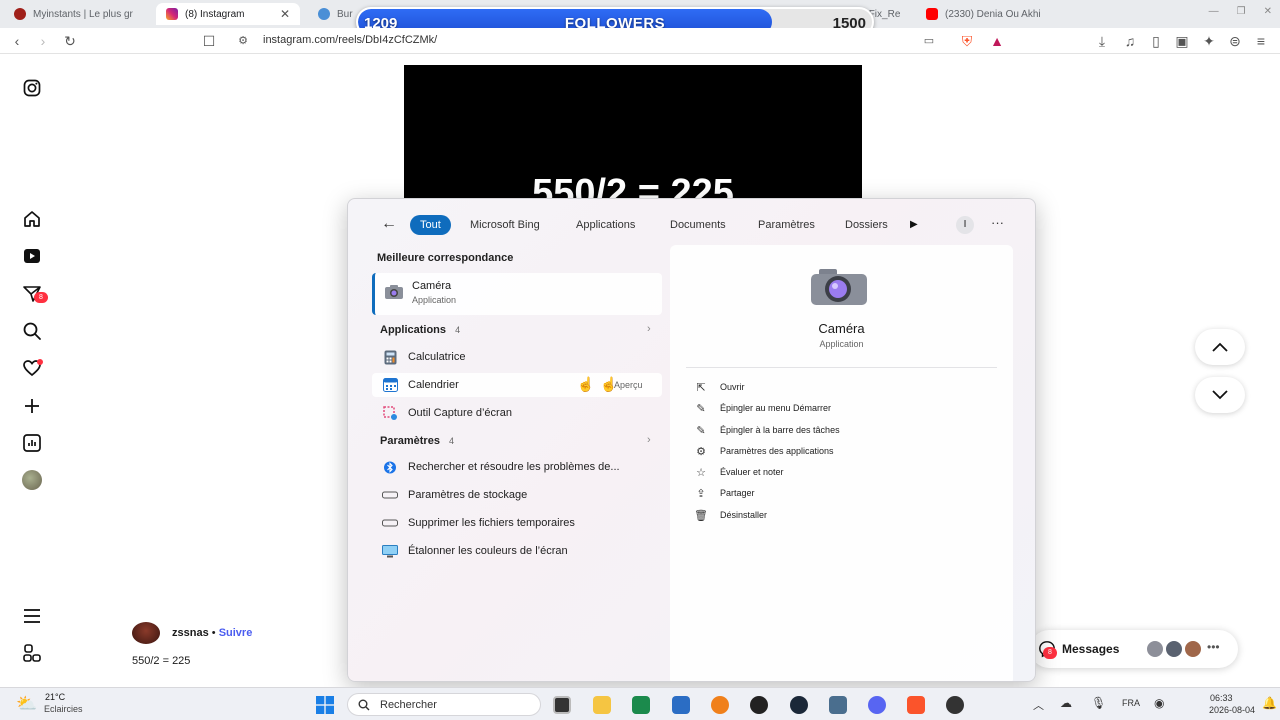  What do you see at coordinates (444, 704) in the screenshot?
I see `taskbar-search-box: Rechercher` at bounding box center [444, 704].